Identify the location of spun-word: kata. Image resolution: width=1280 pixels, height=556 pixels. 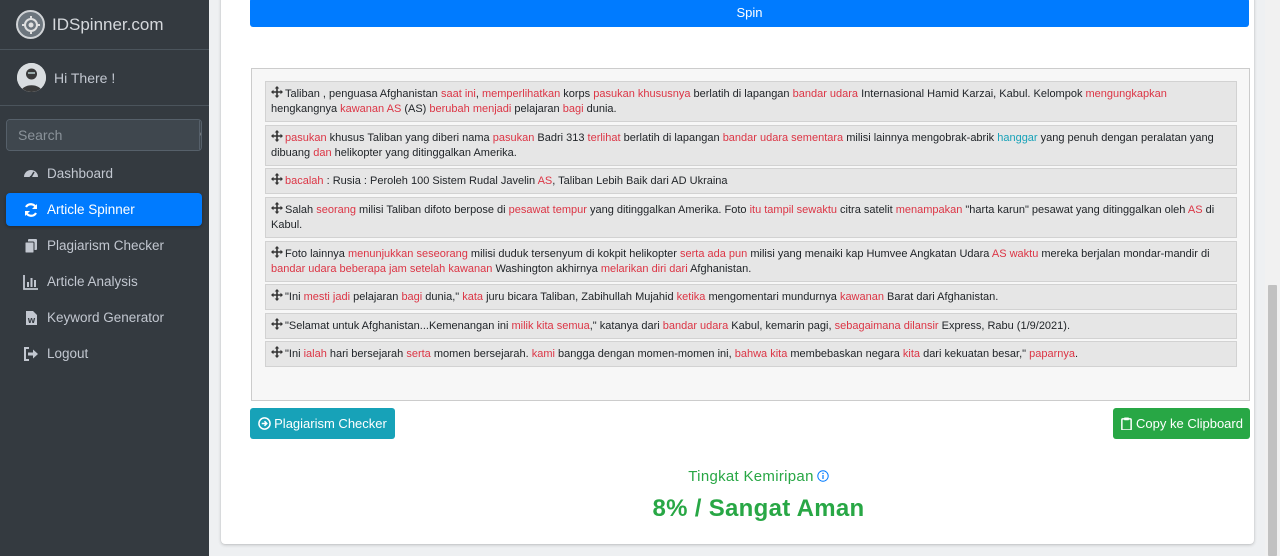
(472, 297).